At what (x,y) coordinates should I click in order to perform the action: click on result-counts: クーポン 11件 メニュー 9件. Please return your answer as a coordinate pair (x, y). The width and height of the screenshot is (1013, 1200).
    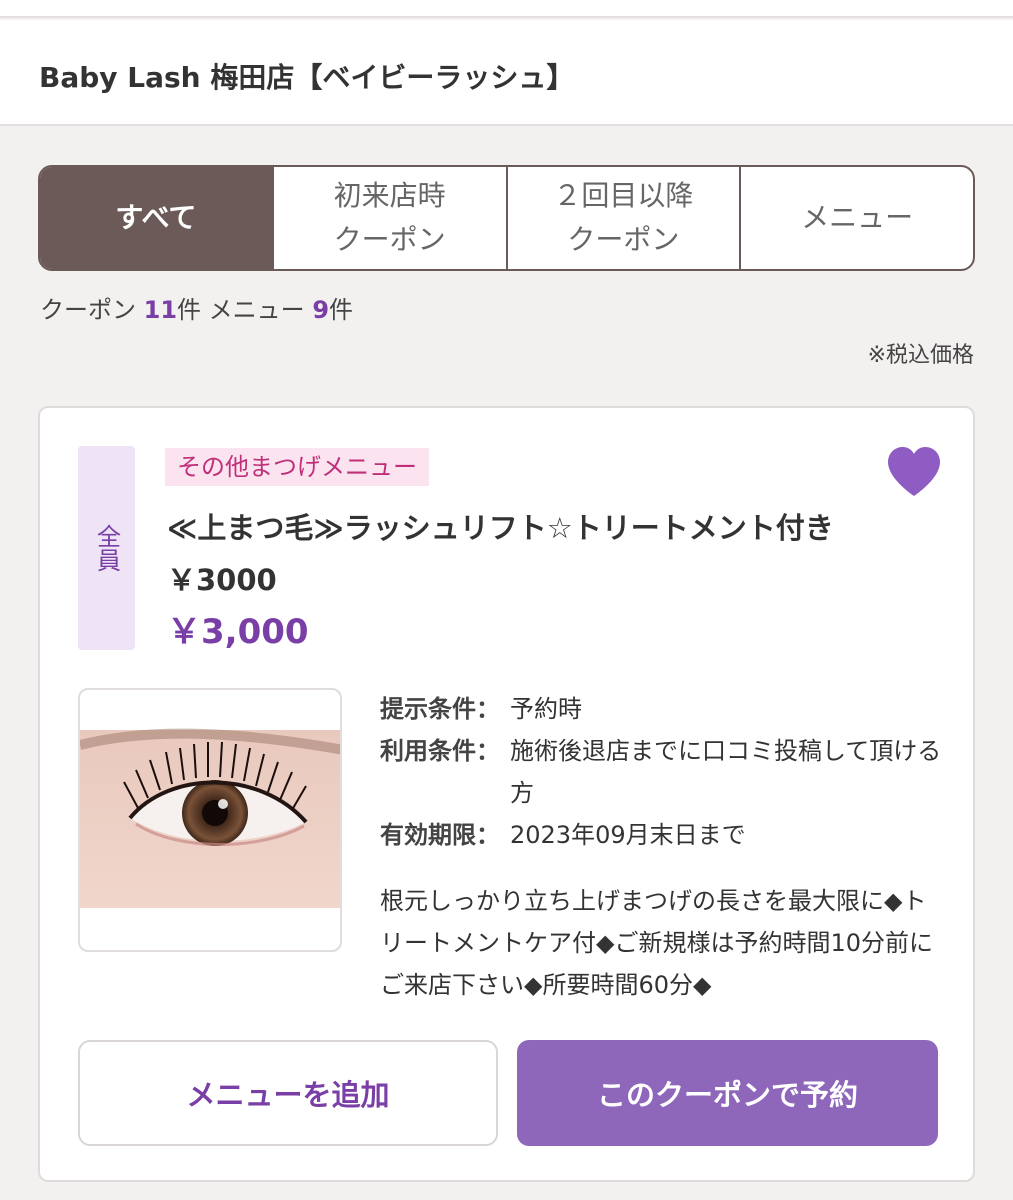
    Looking at the image, I should click on (196, 307).